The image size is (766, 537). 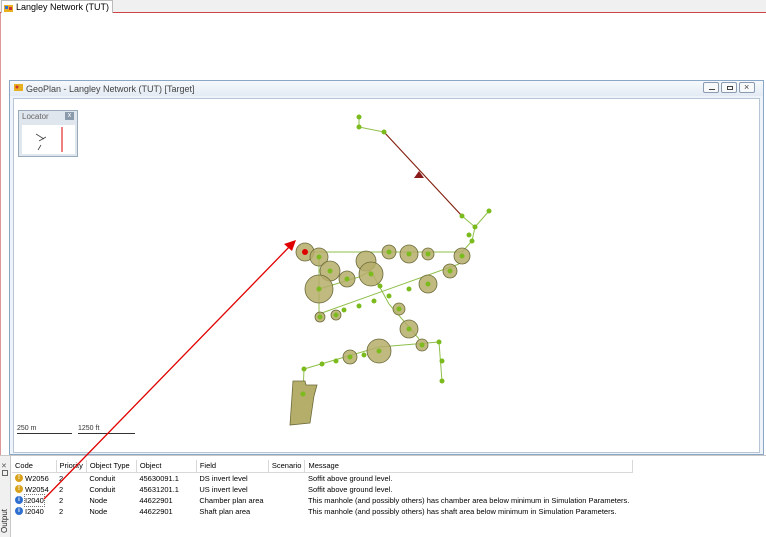 I want to click on locator-overview, so click(x=48, y=139).